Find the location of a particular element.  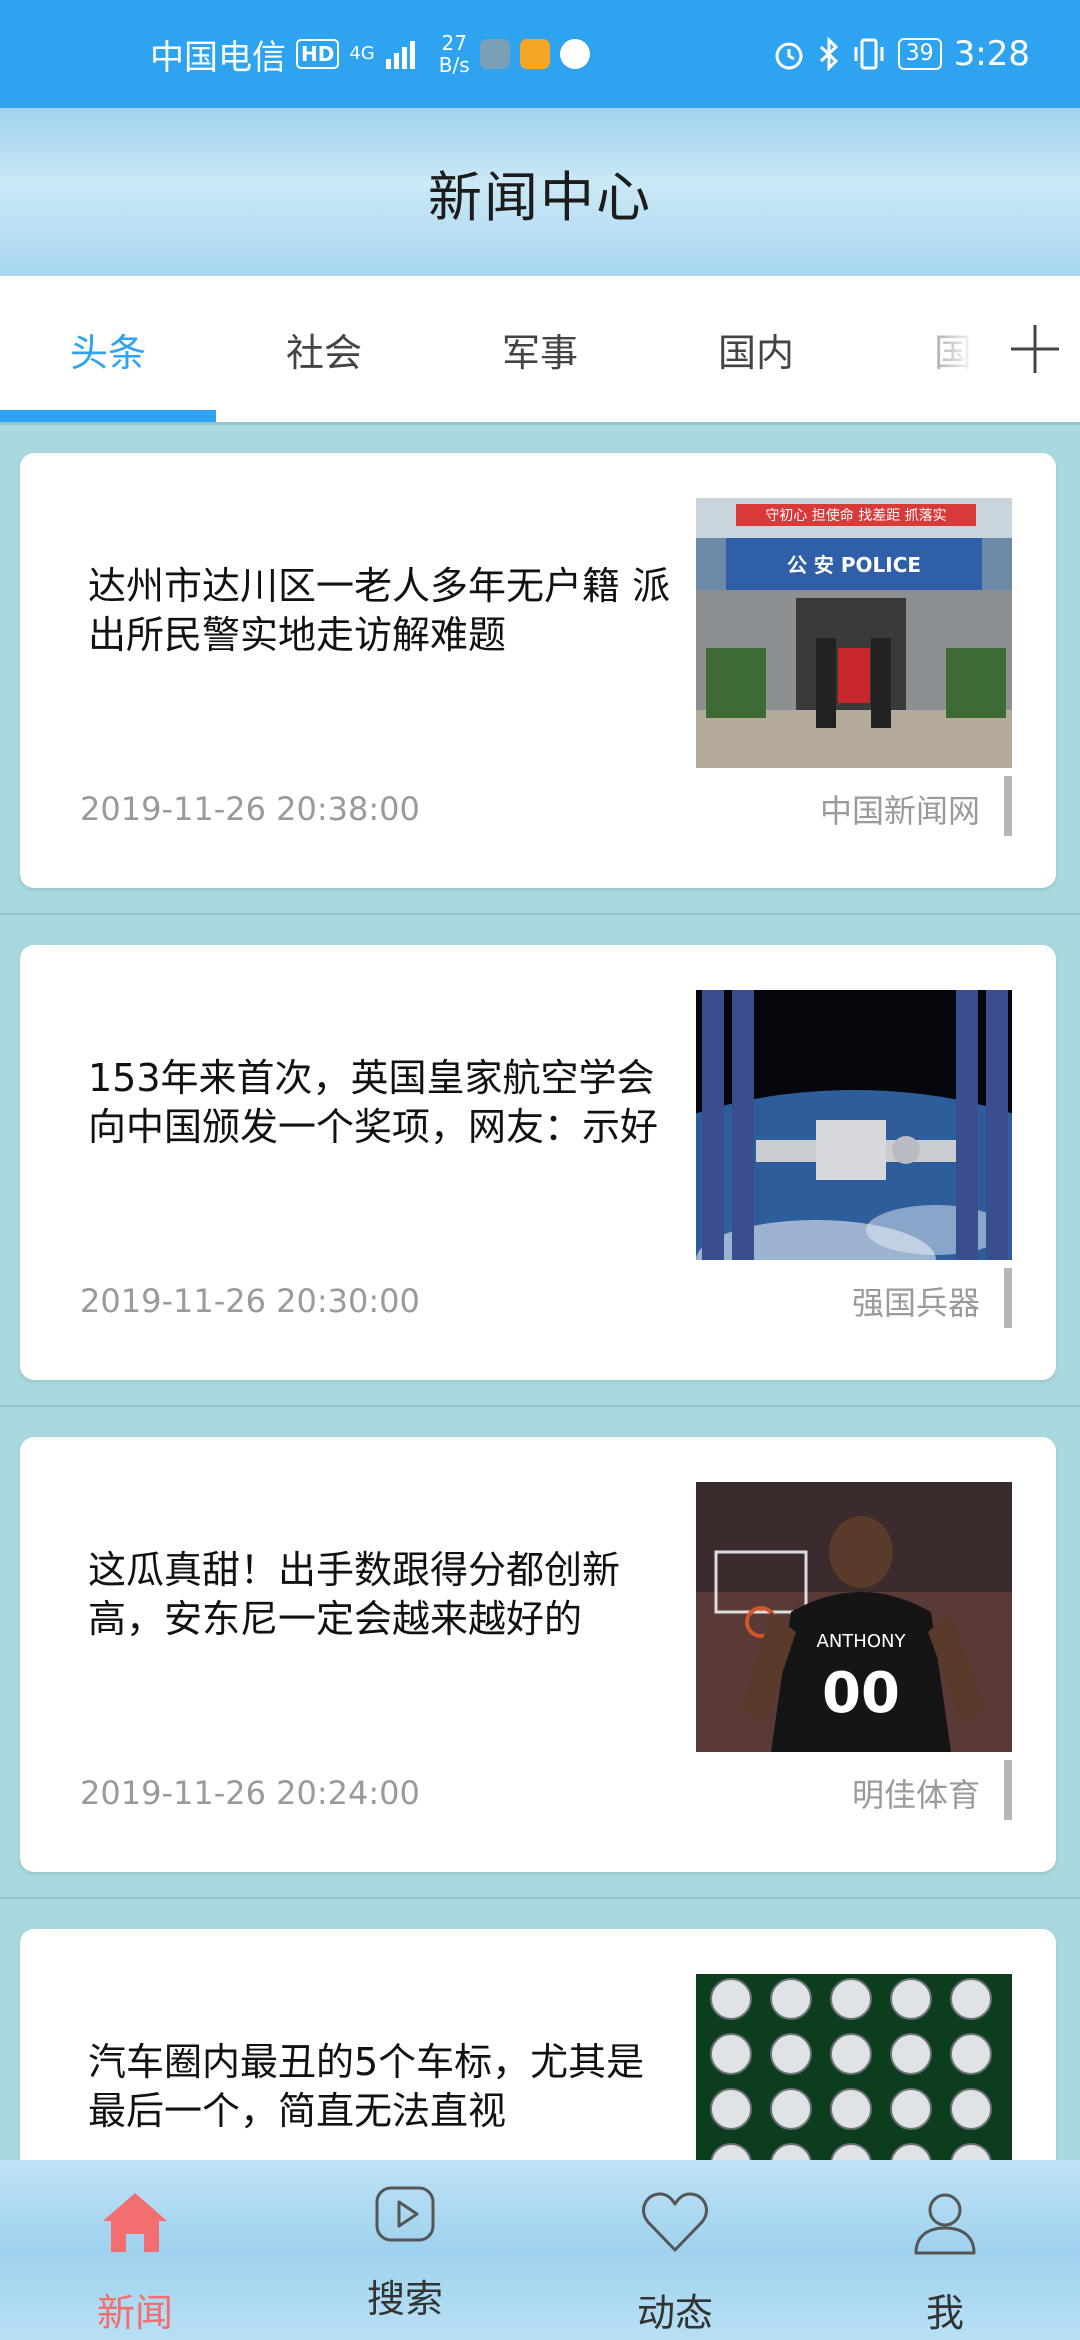

nav-label: 我 is located at coordinates (944, 2313).